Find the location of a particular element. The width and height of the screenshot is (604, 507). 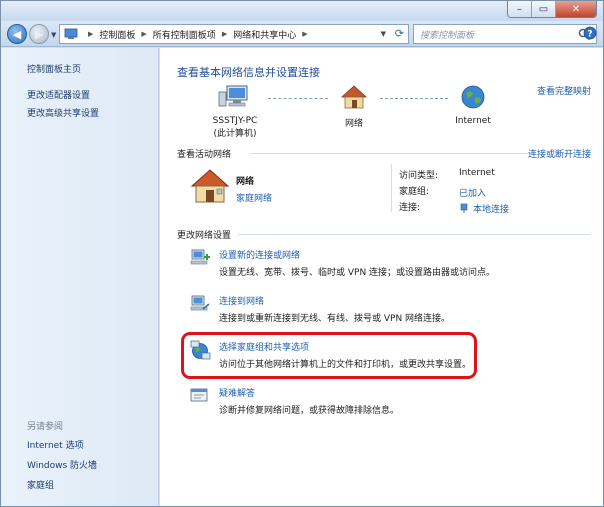

homegroup-joined-link: 已加入 is located at coordinates (472, 192).